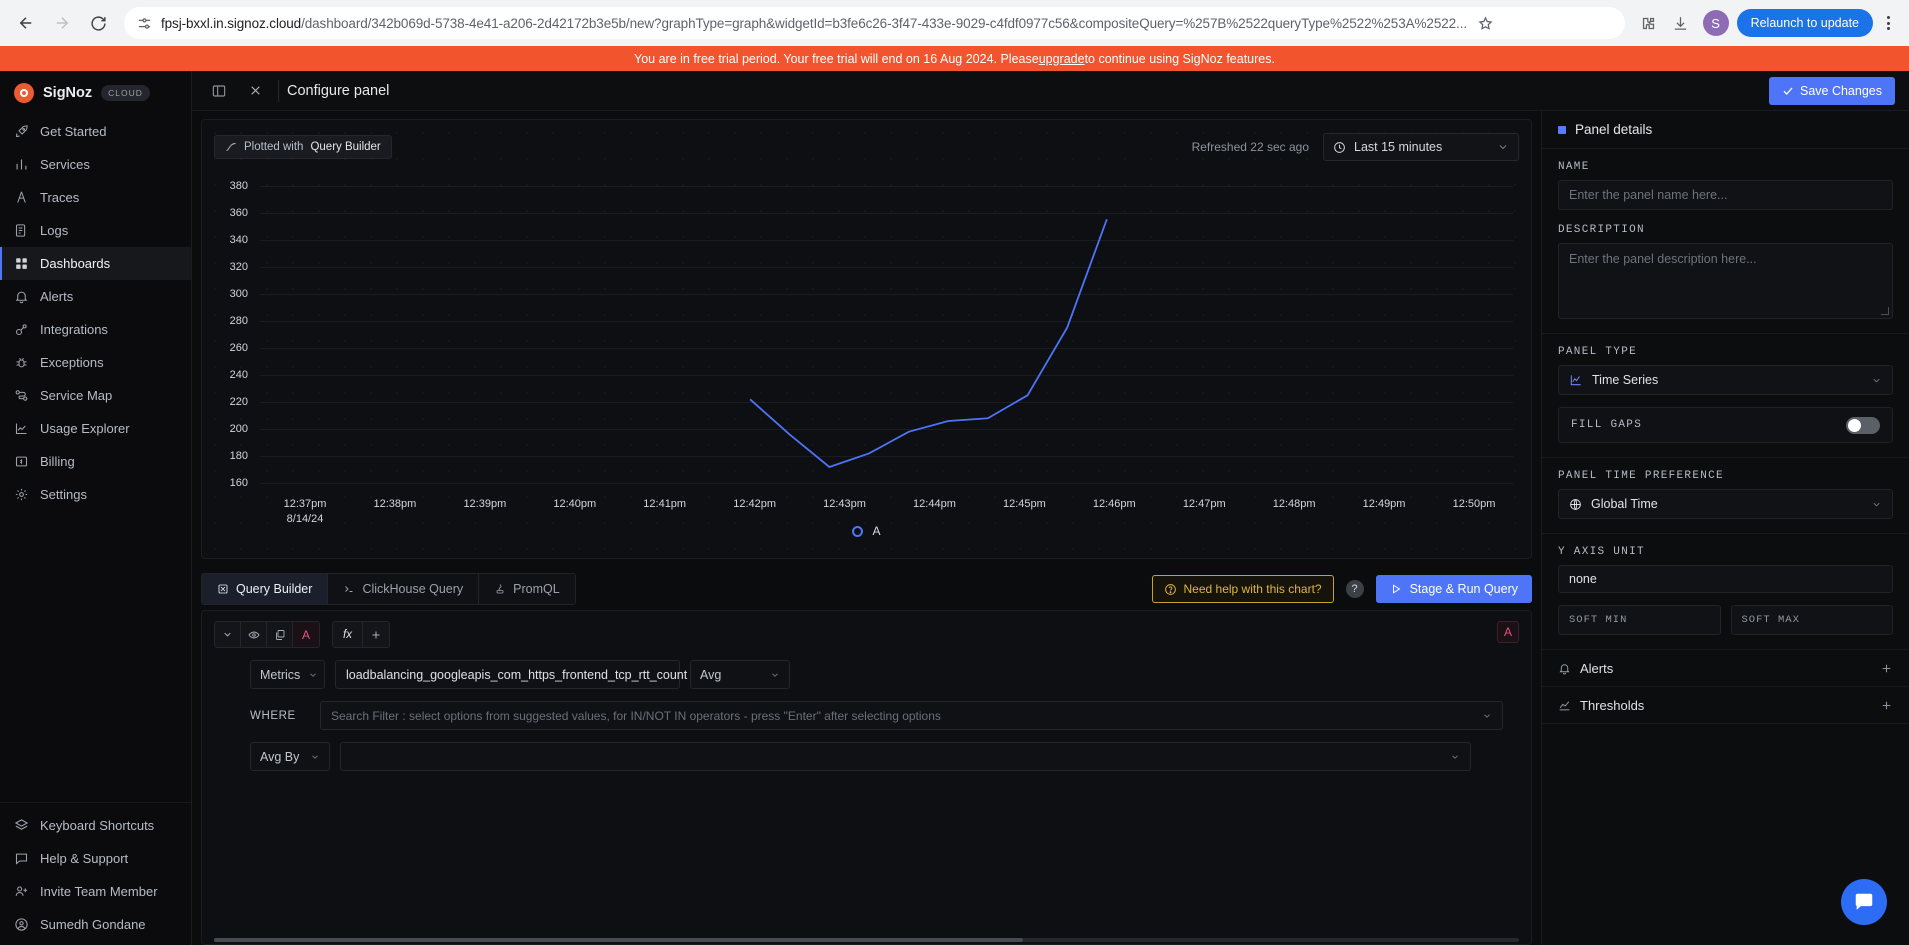 Image resolution: width=1909 pixels, height=945 pixels. Describe the element at coordinates (278, 90) in the screenshot. I see `header-divider` at that location.